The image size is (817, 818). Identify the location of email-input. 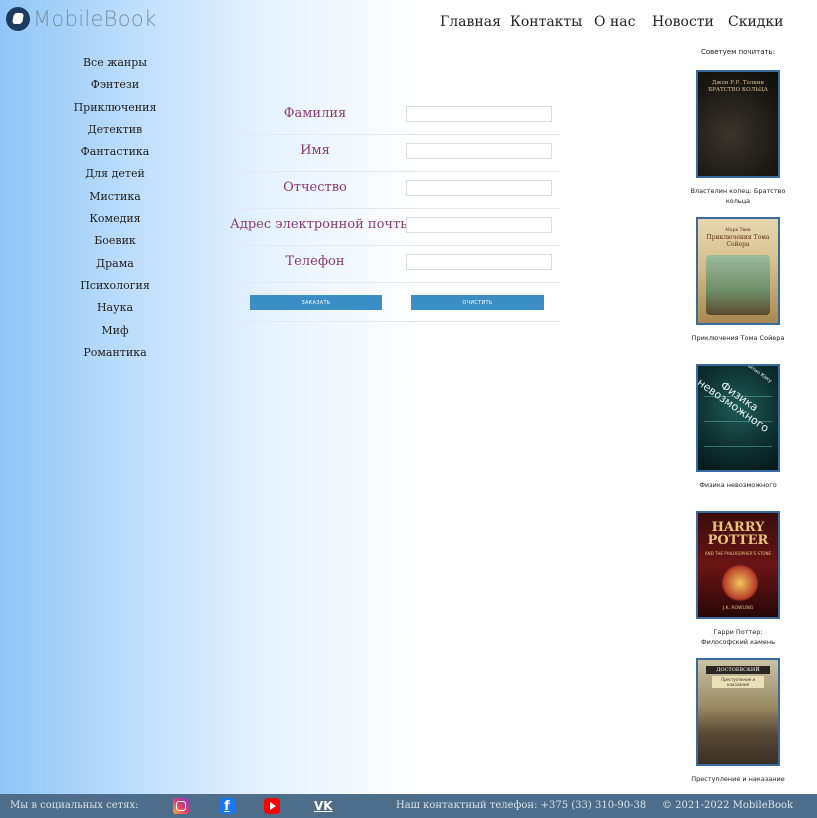
(479, 225).